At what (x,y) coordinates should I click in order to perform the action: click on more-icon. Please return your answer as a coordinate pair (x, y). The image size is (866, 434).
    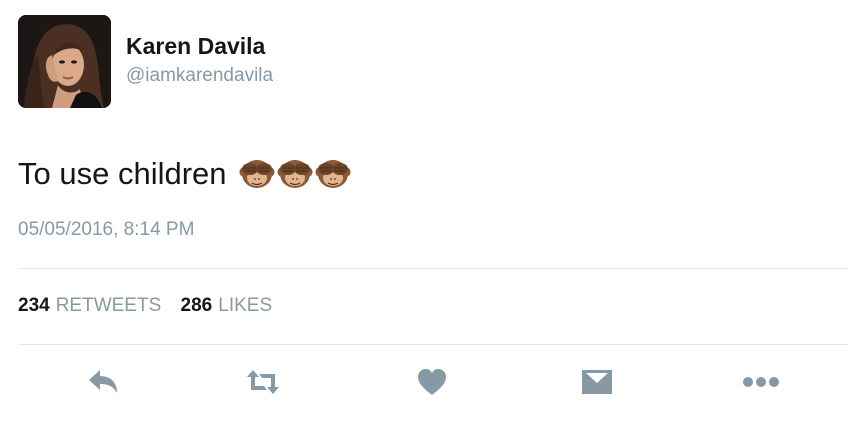
    Looking at the image, I should click on (761, 382).